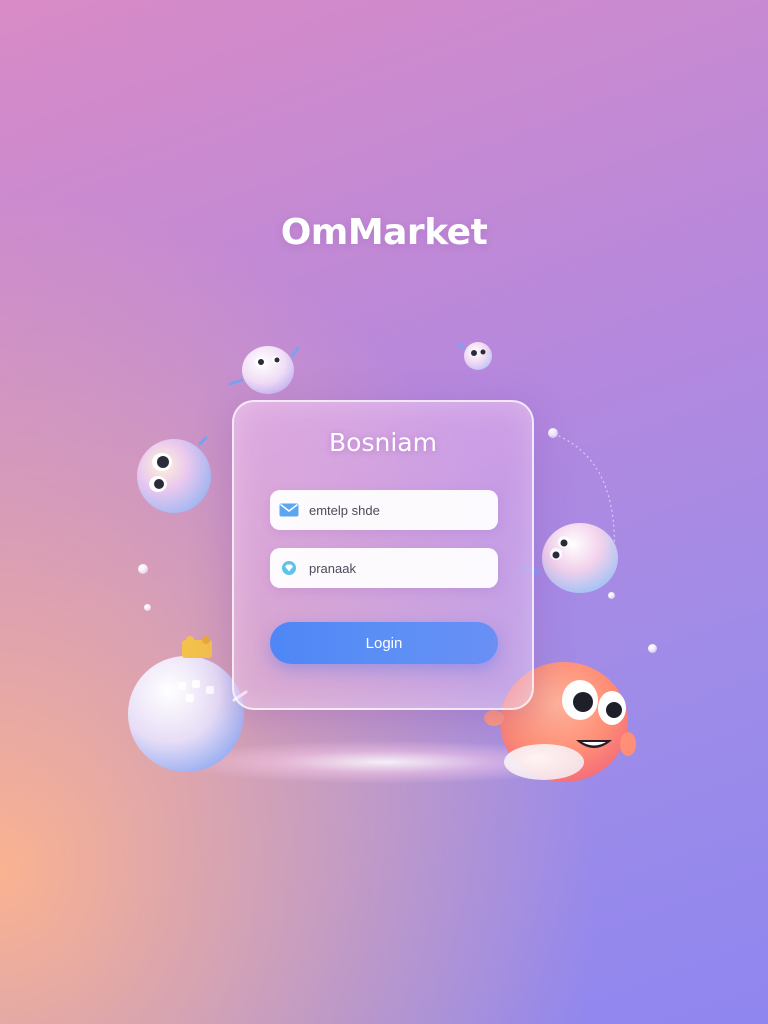 This screenshot has height=1024, width=768. I want to click on mail-icon, so click(289, 510).